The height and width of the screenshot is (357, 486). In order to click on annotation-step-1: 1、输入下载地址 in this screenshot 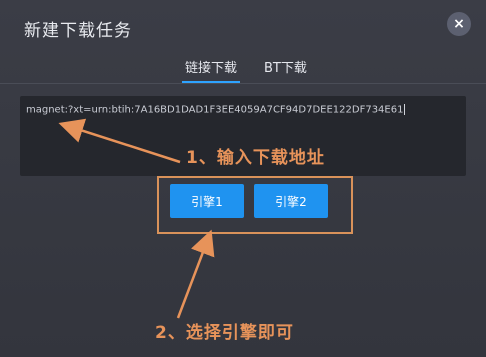, I will do `click(255, 158)`.